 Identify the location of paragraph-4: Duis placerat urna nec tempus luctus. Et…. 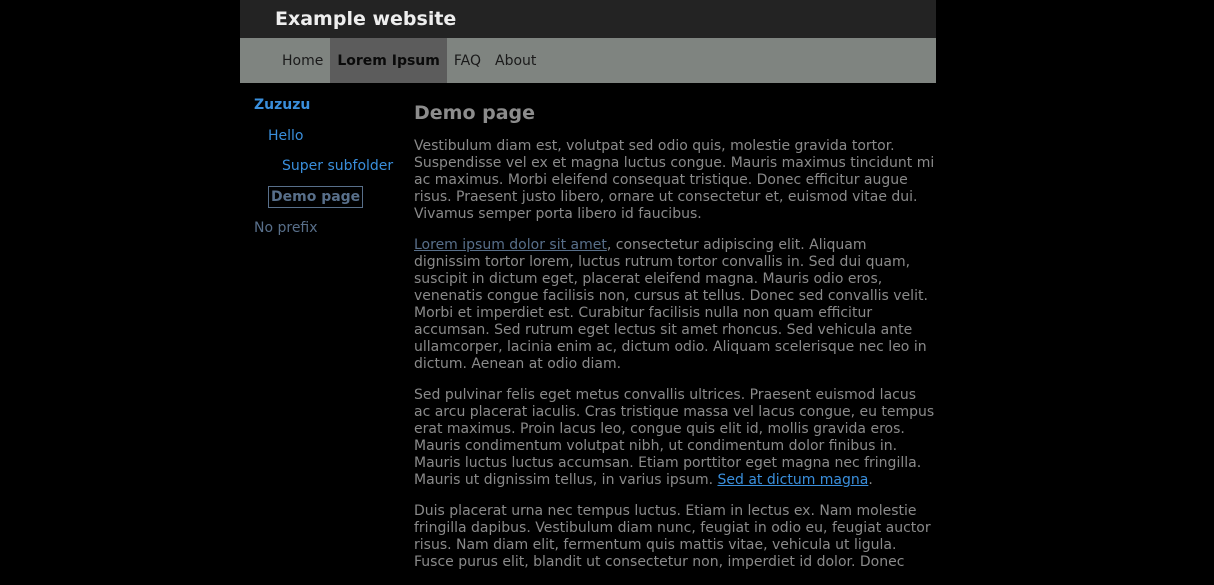
(672, 536).